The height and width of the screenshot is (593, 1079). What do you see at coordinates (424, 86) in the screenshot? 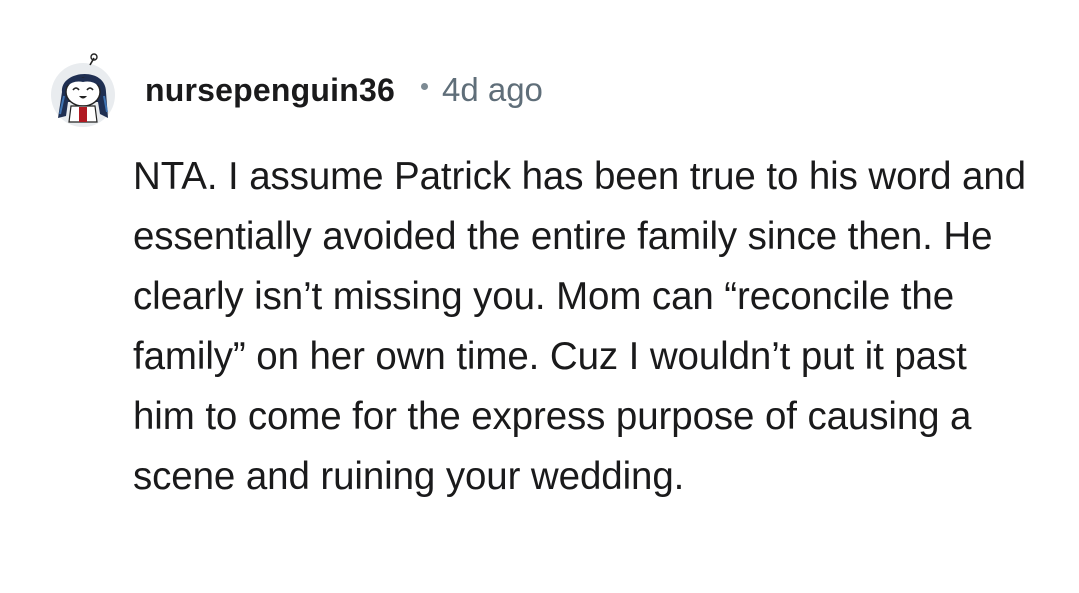
I see `meta-separator-dot` at bounding box center [424, 86].